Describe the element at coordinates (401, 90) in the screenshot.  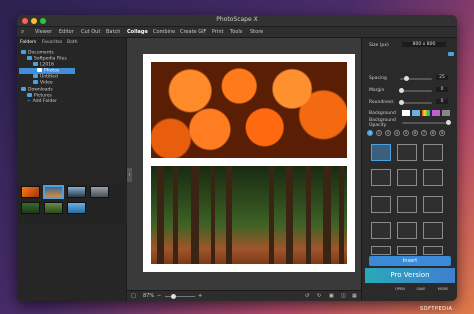
I see `margin-slider-knob` at that location.